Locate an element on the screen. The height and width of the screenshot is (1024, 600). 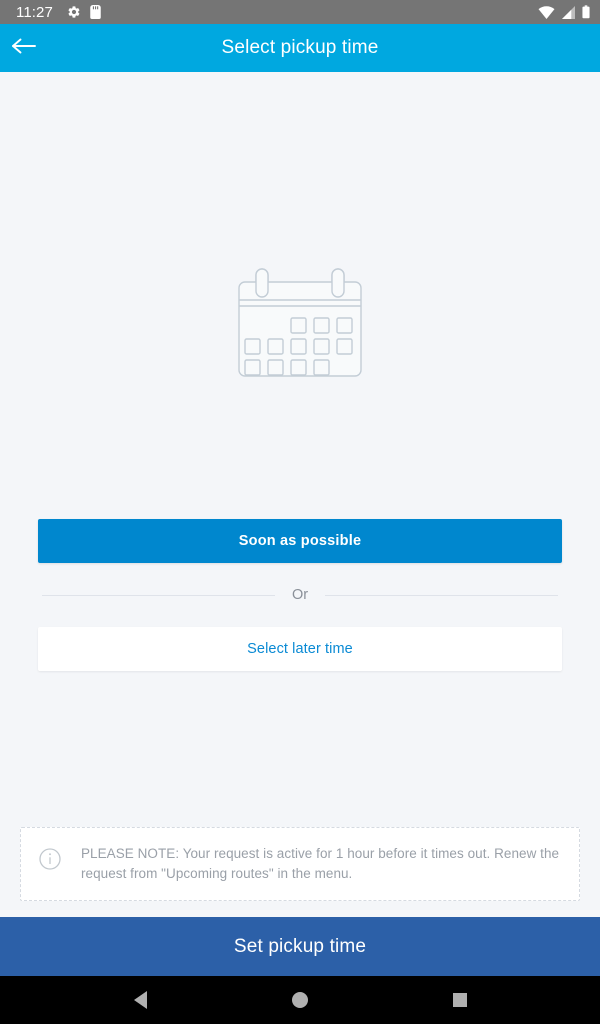
status-bar: 11:27 is located at coordinates (300, 12).